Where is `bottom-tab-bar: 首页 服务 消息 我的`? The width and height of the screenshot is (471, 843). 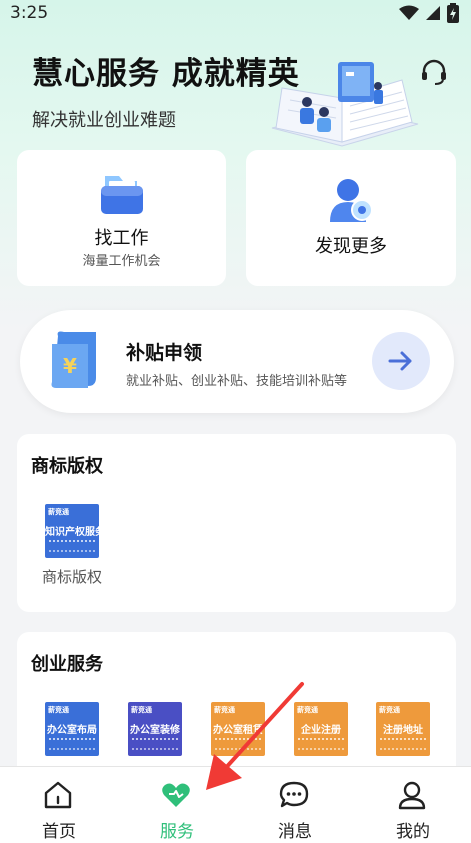 bottom-tab-bar: 首页 服务 消息 我的 is located at coordinates (235, 804).